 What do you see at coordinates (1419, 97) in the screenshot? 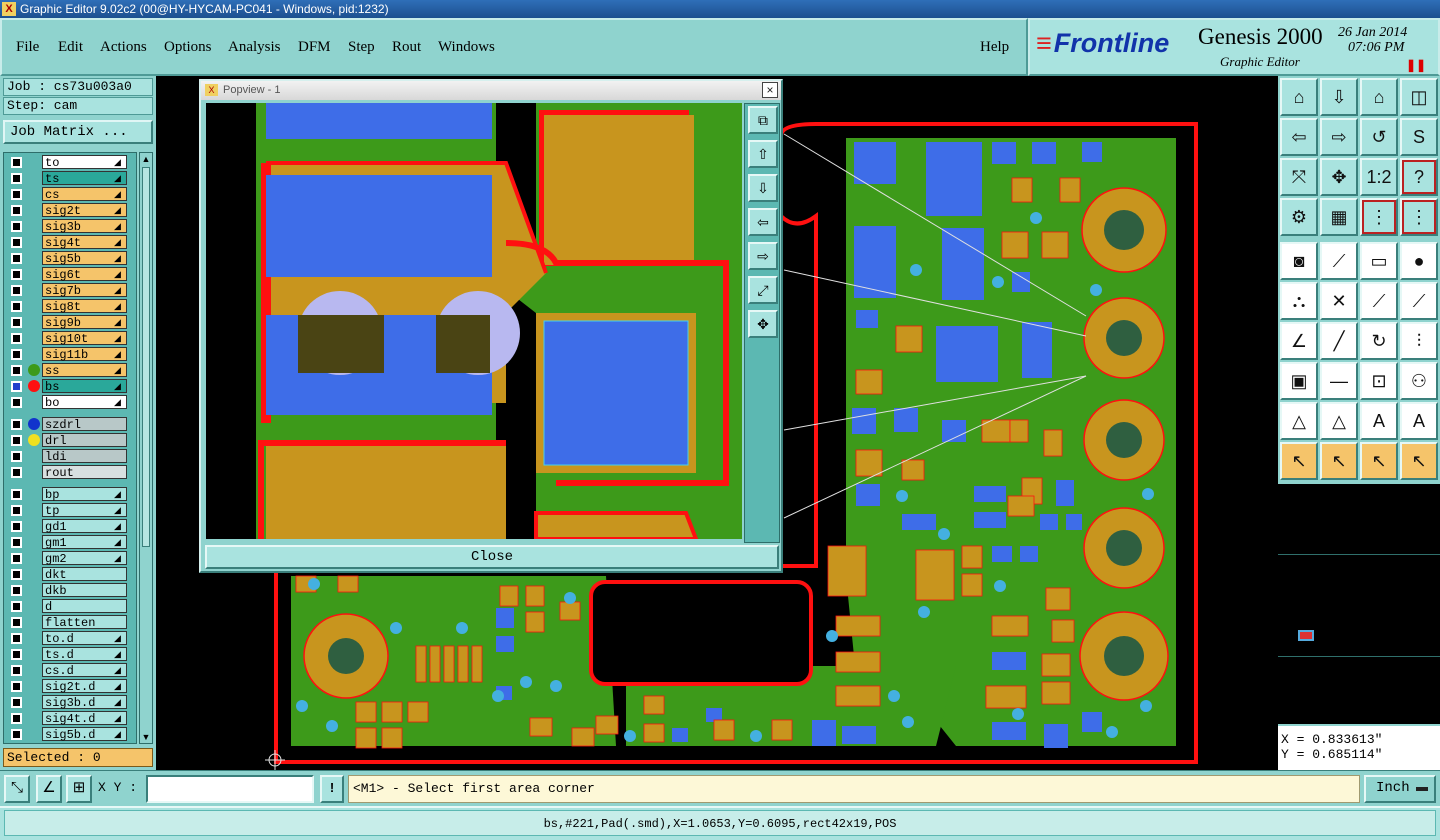
I see `split-view-icon: ◫` at bounding box center [1419, 97].